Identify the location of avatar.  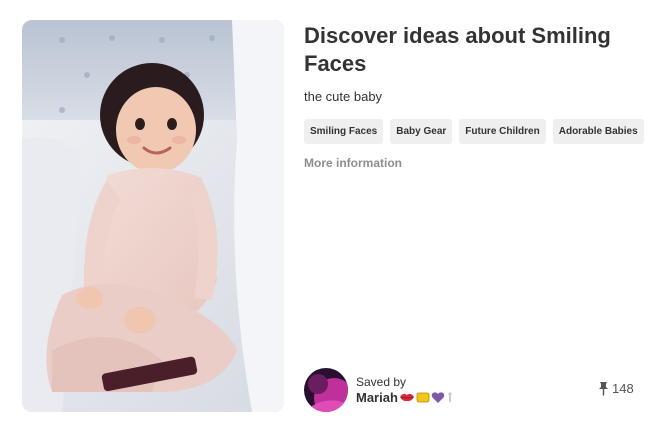
(326, 390).